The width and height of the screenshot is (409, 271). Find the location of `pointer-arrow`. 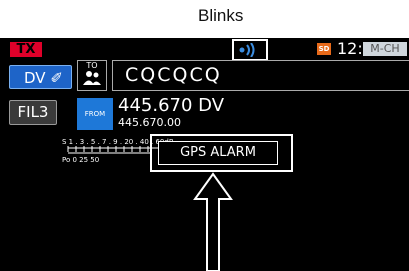

pointer-arrow is located at coordinates (213, 221).